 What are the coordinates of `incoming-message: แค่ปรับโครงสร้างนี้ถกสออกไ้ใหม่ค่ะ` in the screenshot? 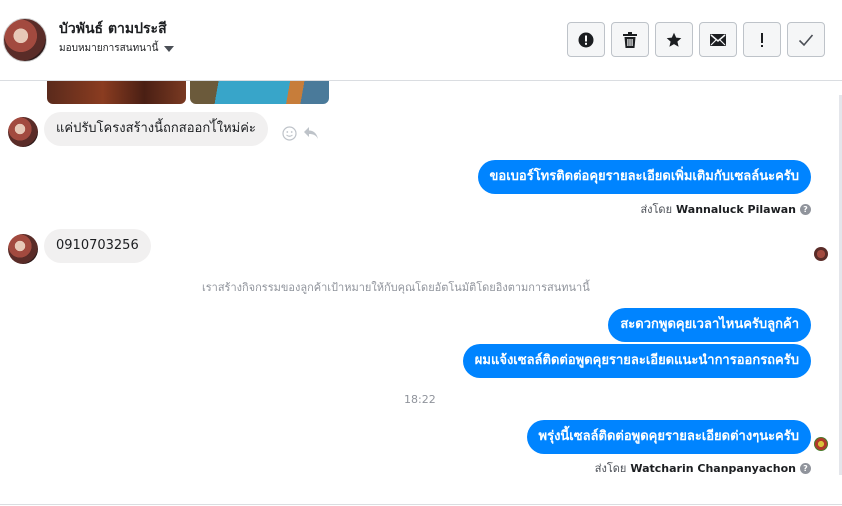 It's located at (156, 129).